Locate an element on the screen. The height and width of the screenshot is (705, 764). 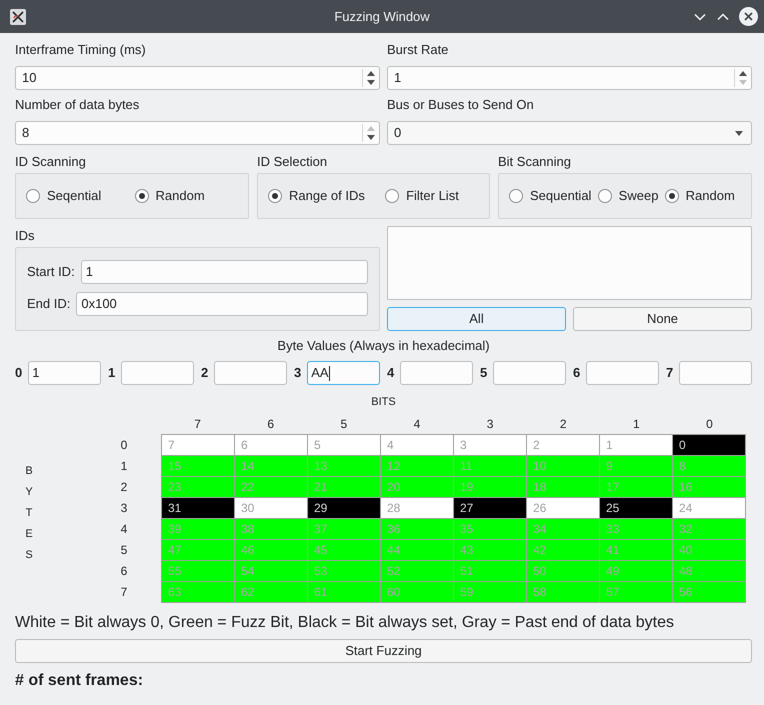
bit-cell: 23 is located at coordinates (198, 487).